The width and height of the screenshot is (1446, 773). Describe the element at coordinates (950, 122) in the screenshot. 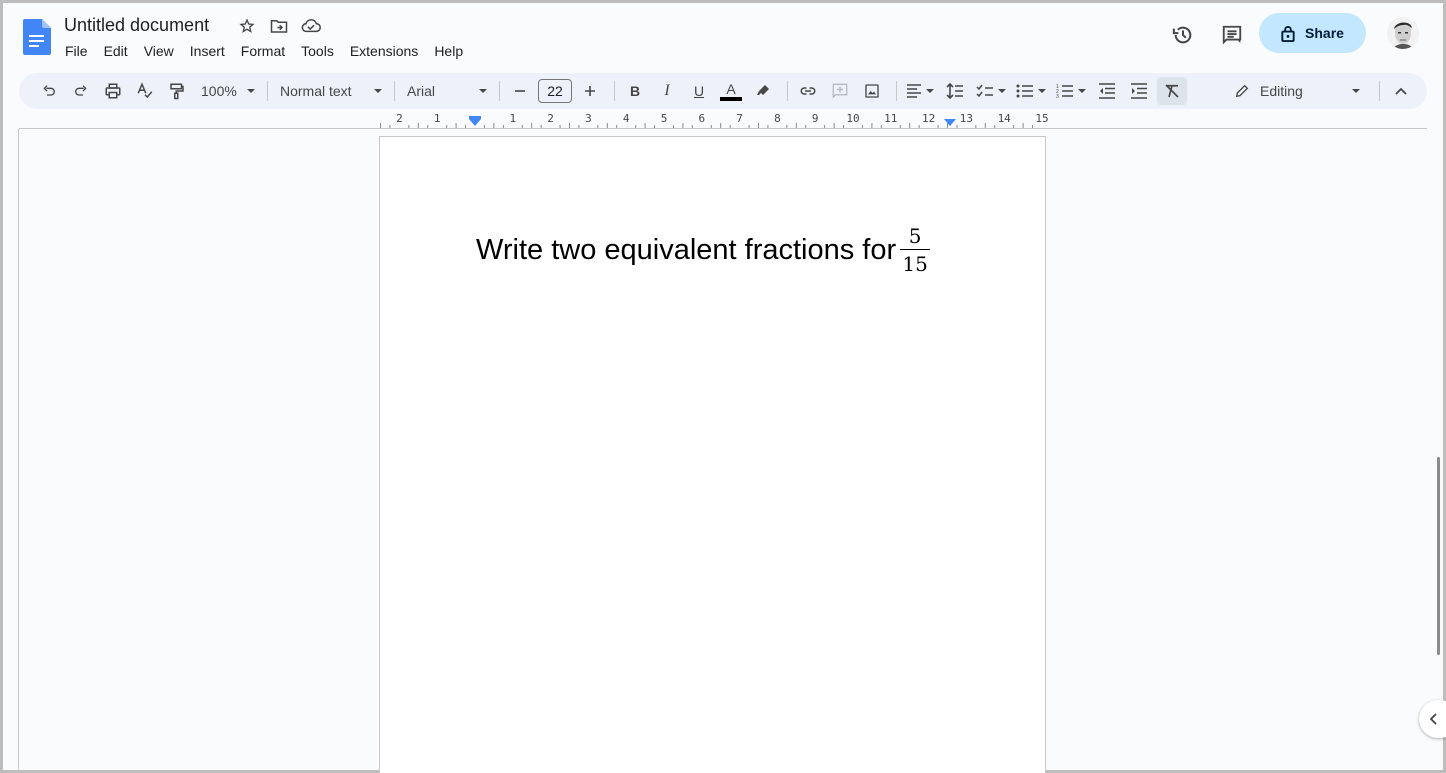

I see `right-indent-marker` at that location.